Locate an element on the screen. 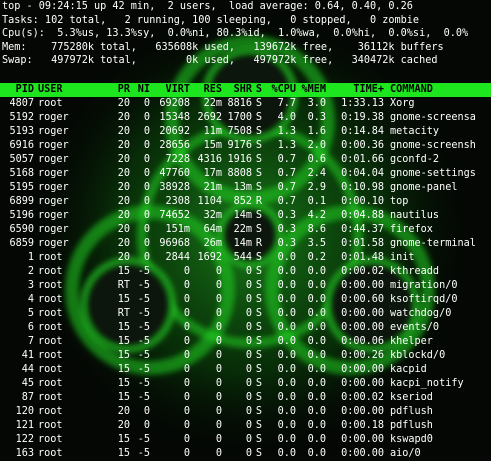 The width and height of the screenshot is (491, 461). cell-pid: 163 is located at coordinates (24, 453).